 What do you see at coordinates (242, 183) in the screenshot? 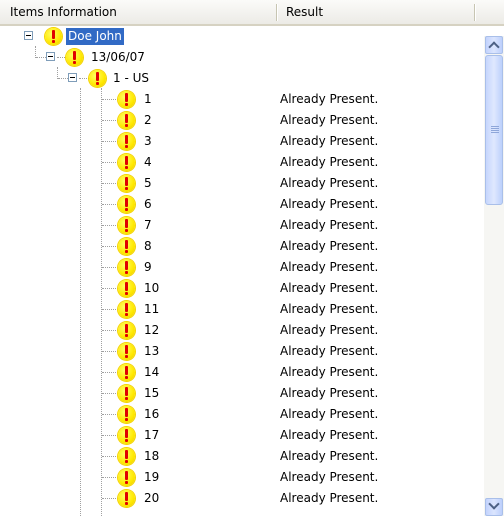
I see `tree-leaf-row: 5 Already Present.` at bounding box center [242, 183].